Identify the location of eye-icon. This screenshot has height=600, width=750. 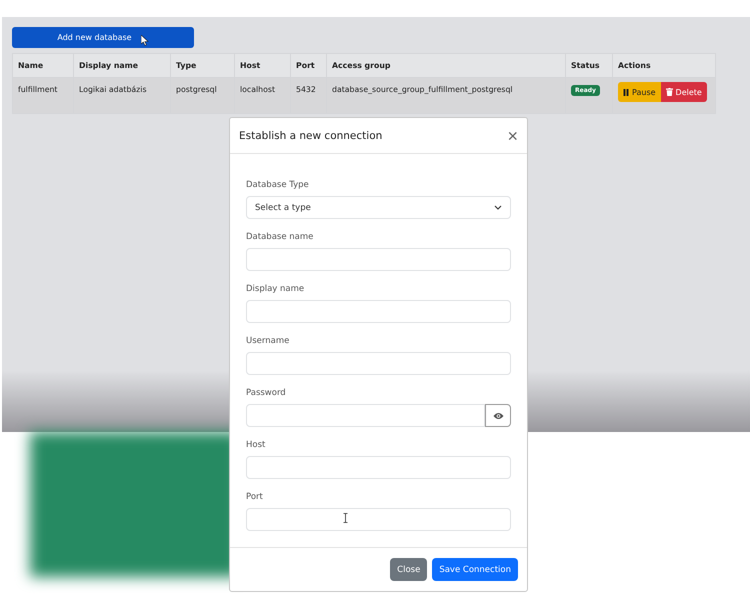
(498, 416).